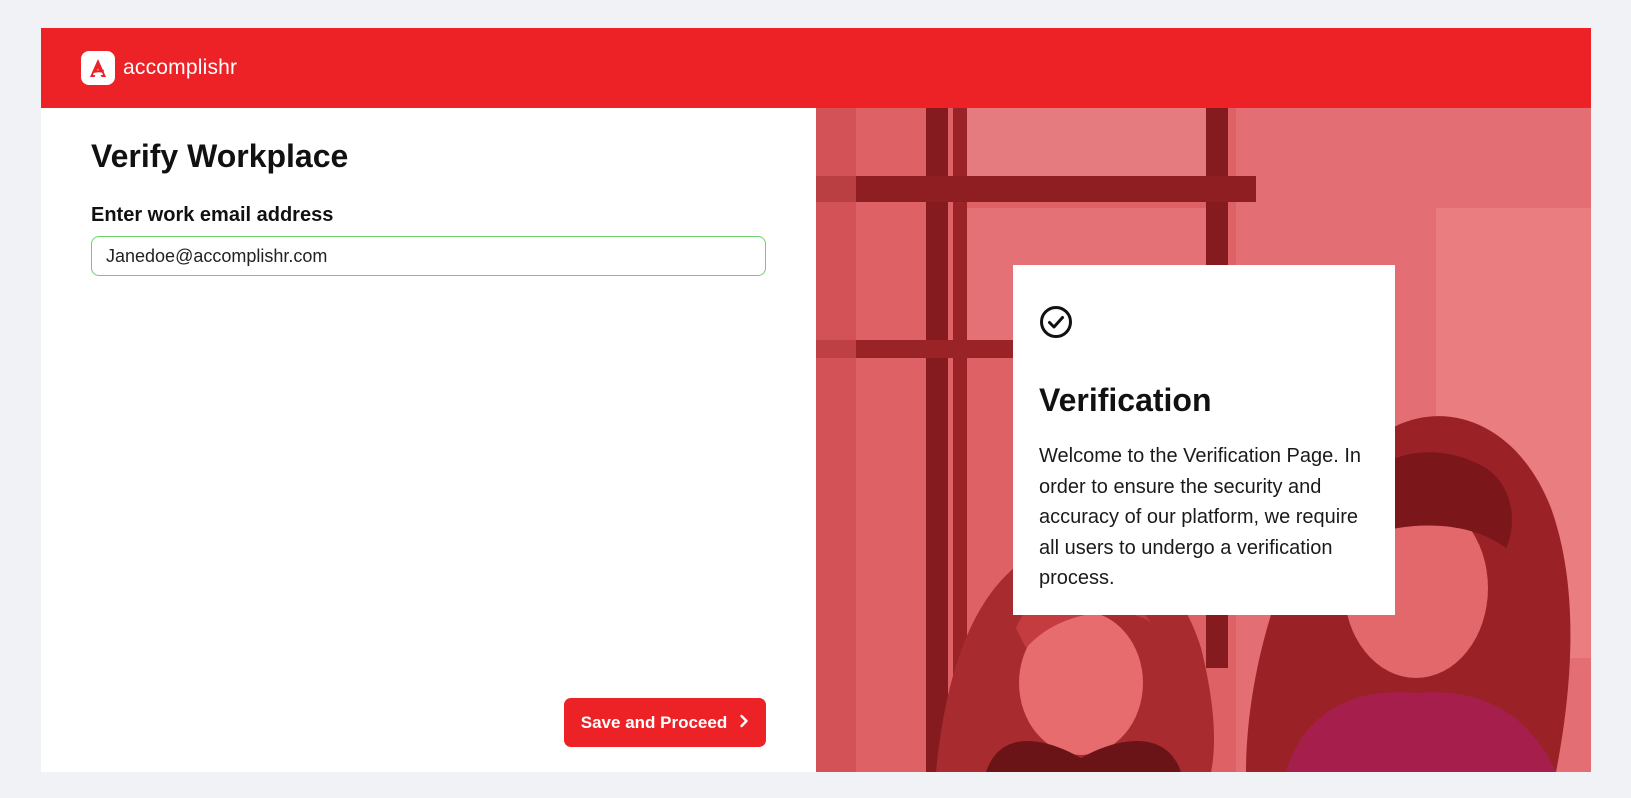 This screenshot has width=1631, height=798. Describe the element at coordinates (744, 723) in the screenshot. I see `chevron-right-icon` at that location.